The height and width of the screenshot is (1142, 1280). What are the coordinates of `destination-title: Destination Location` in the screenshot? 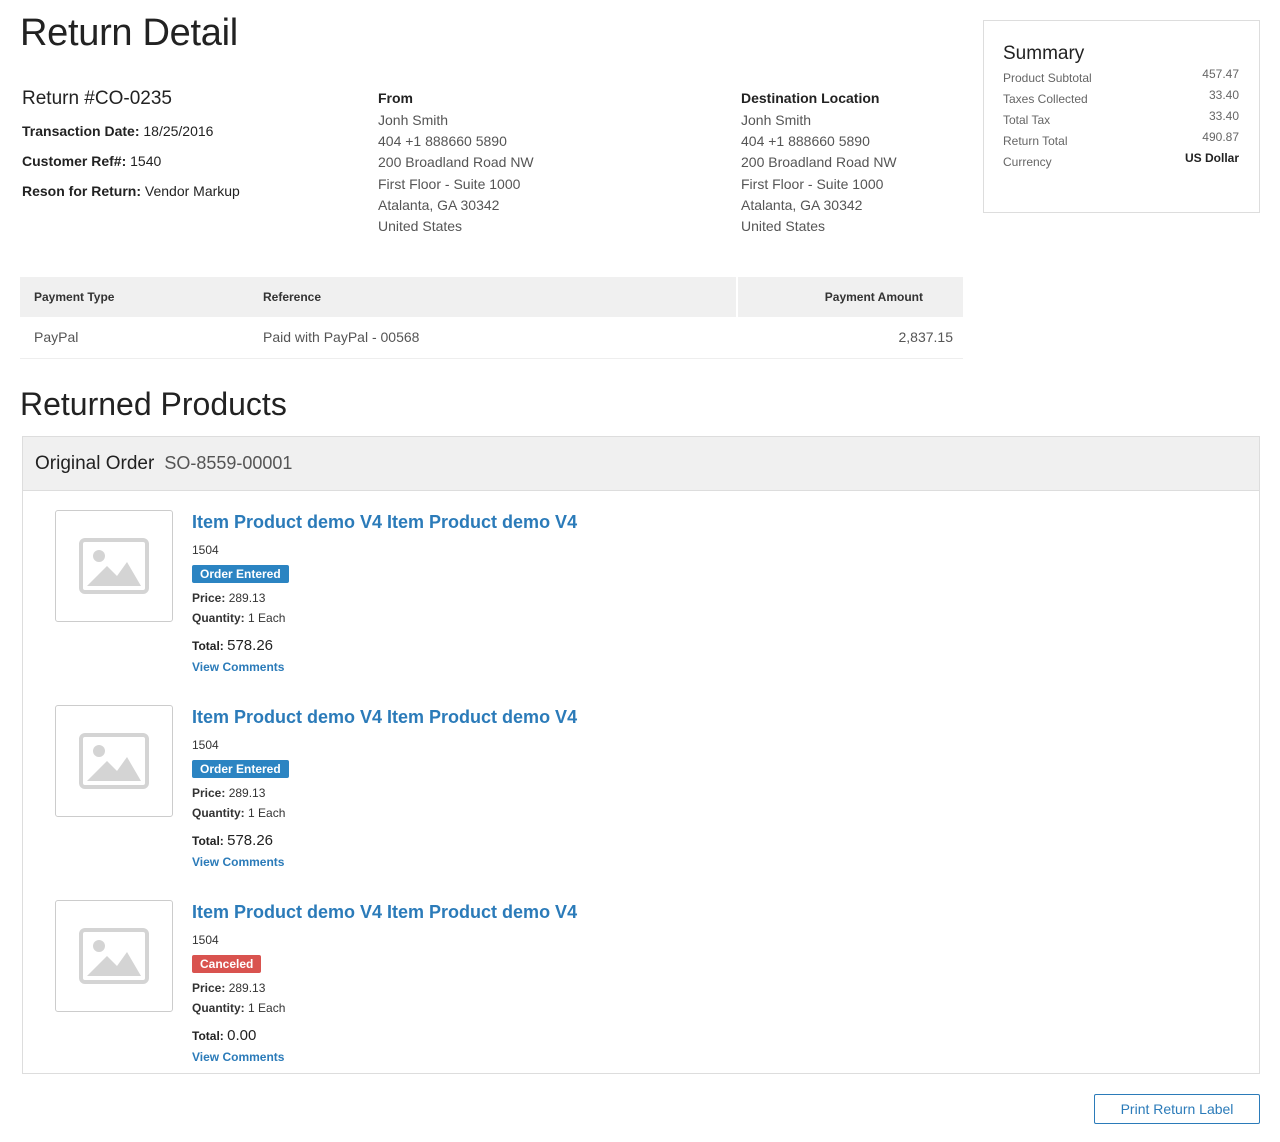 It's located at (810, 98).